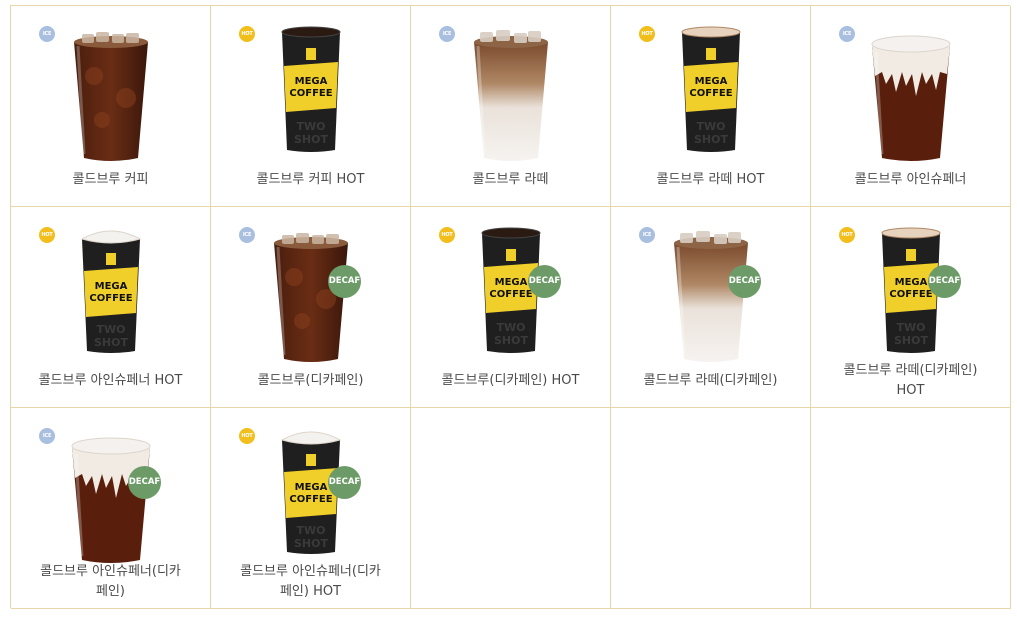 This screenshot has height=621, width=1017. I want to click on iced-americano-icon, so click(110, 96).